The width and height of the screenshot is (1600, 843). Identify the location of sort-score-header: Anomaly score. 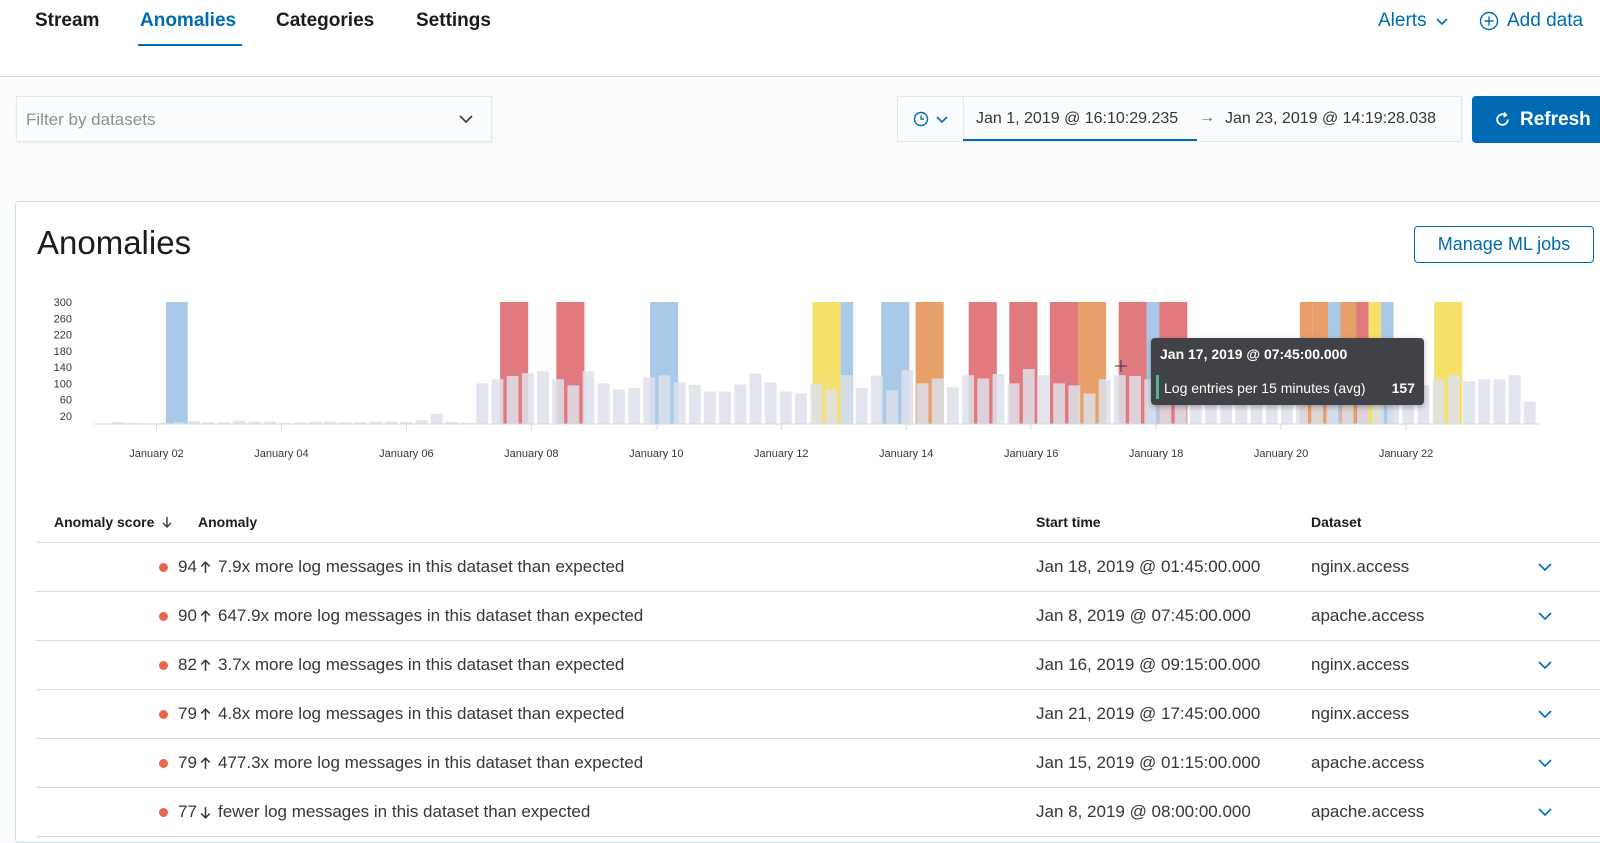
(114, 522).